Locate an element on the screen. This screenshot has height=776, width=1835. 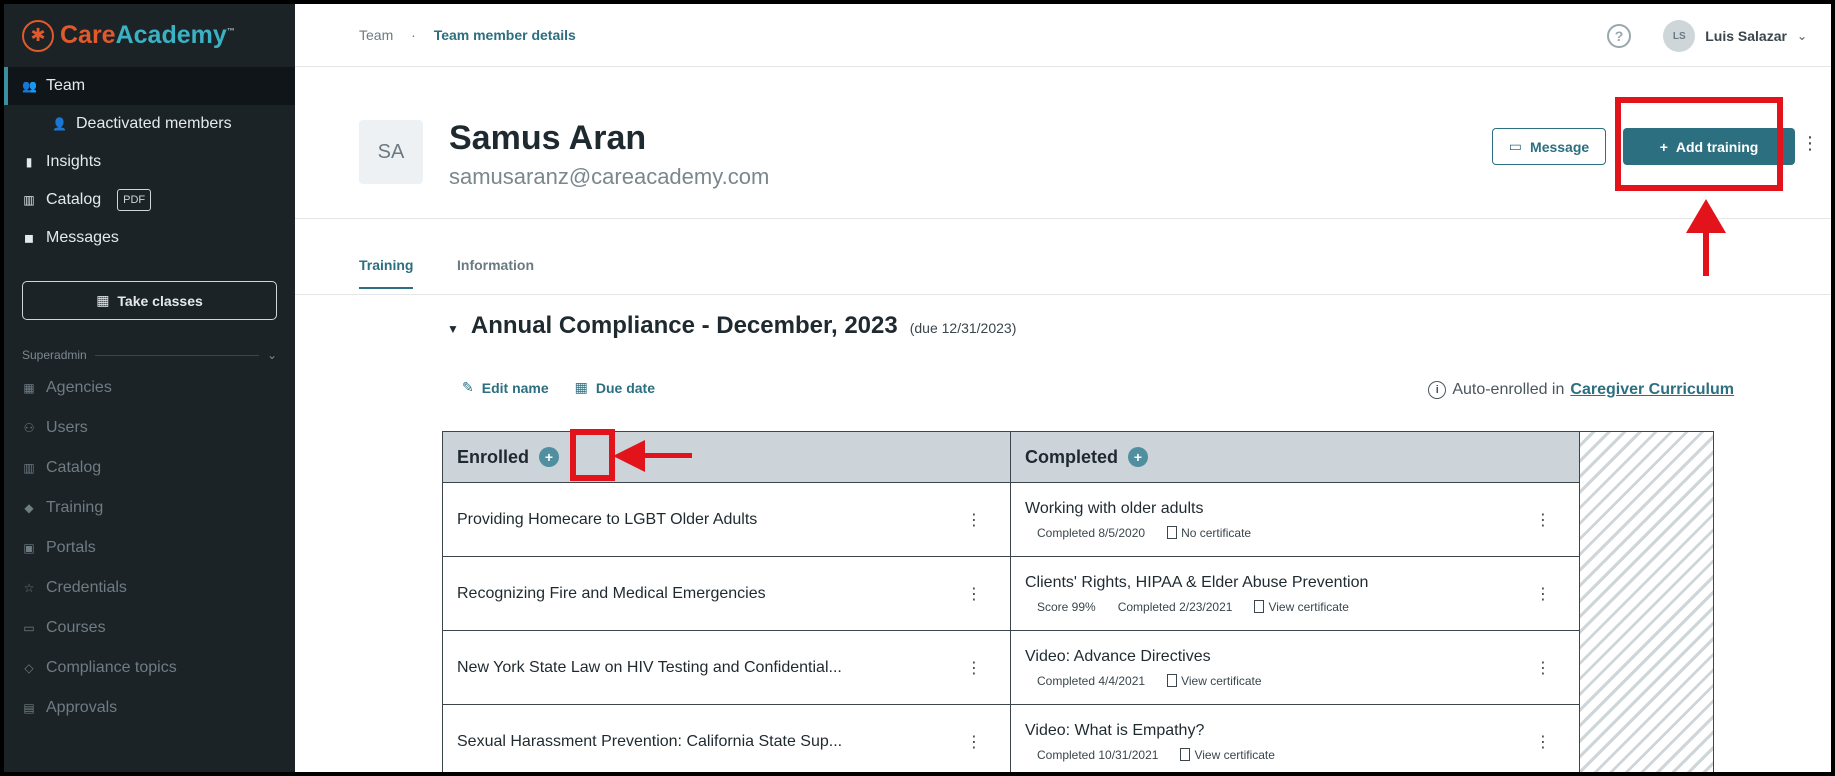
sidebar-item-users: ⚇ Users is located at coordinates (149, 428).